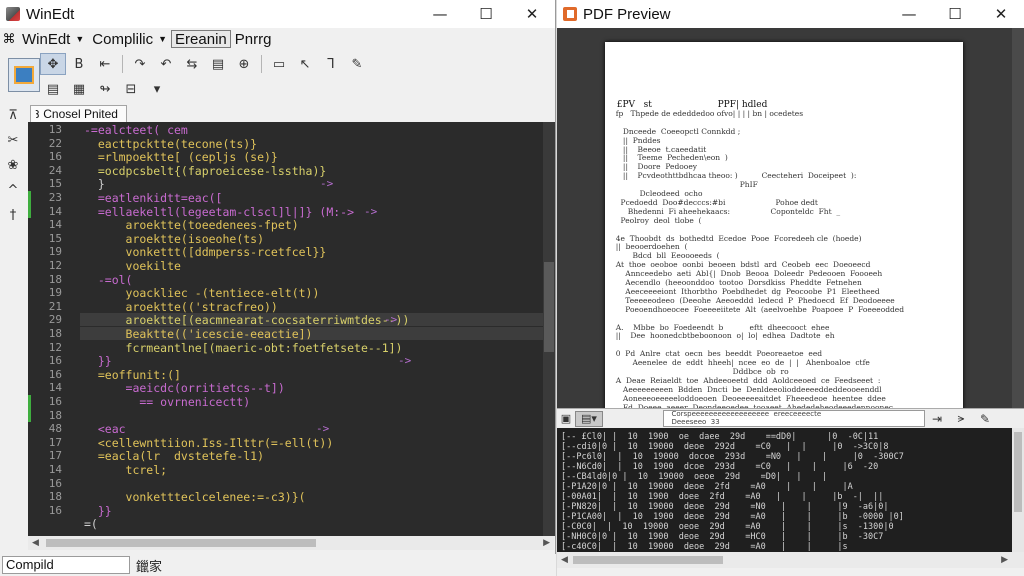 The width and height of the screenshot is (1024, 576). I want to click on code-line: Beaktte(('icescie-eeactie]), so click(198, 334).